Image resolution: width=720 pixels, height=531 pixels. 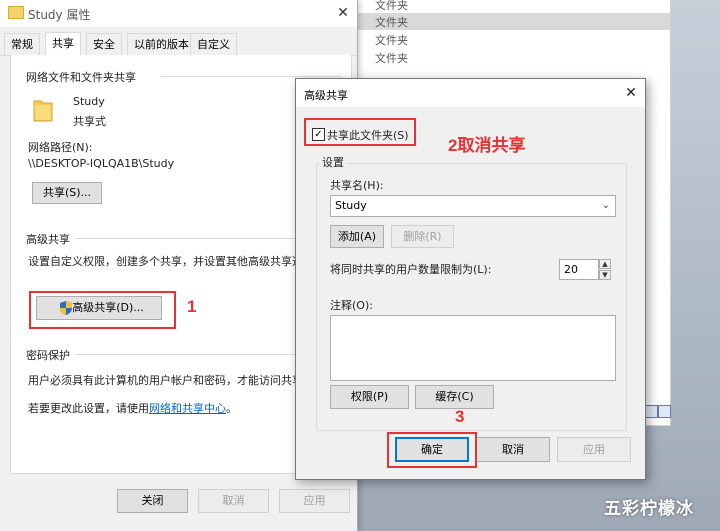 What do you see at coordinates (231, 408) in the screenshot?
I see `change-settings-suffix: 。` at bounding box center [231, 408].